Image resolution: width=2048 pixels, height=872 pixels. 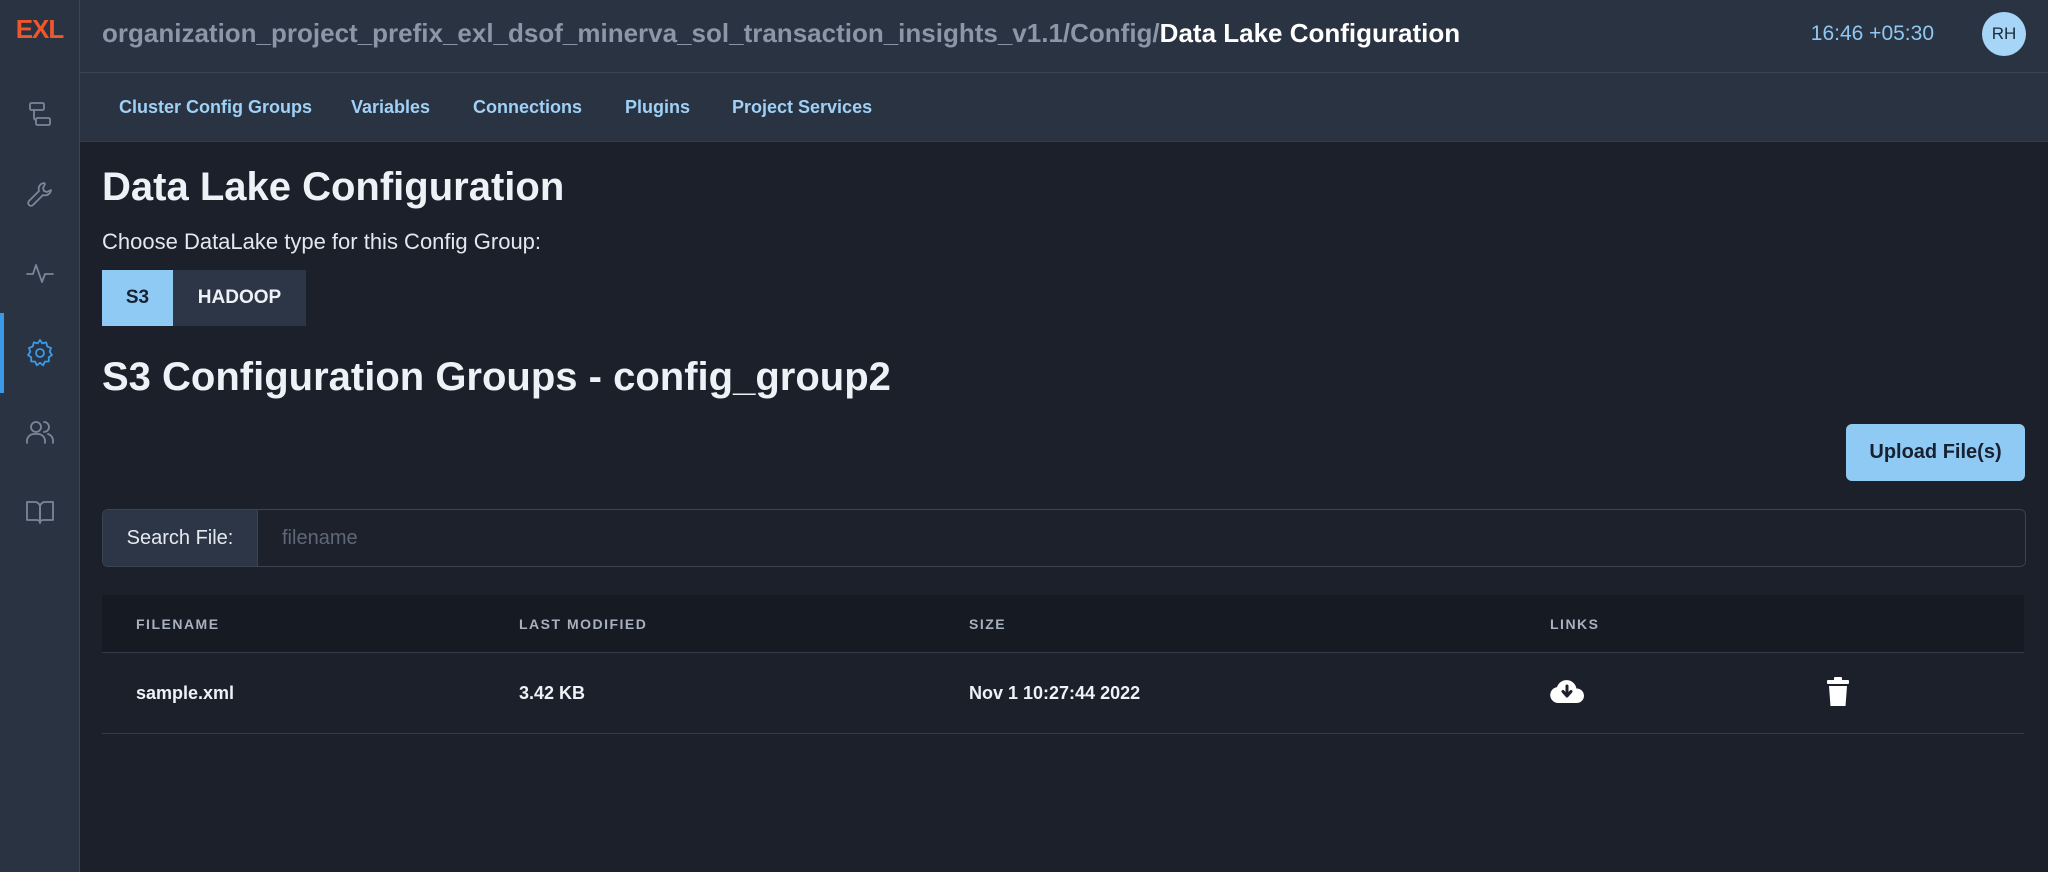 I want to click on cell-size: Nov 1 10:27:44 2022, so click(x=1055, y=693).